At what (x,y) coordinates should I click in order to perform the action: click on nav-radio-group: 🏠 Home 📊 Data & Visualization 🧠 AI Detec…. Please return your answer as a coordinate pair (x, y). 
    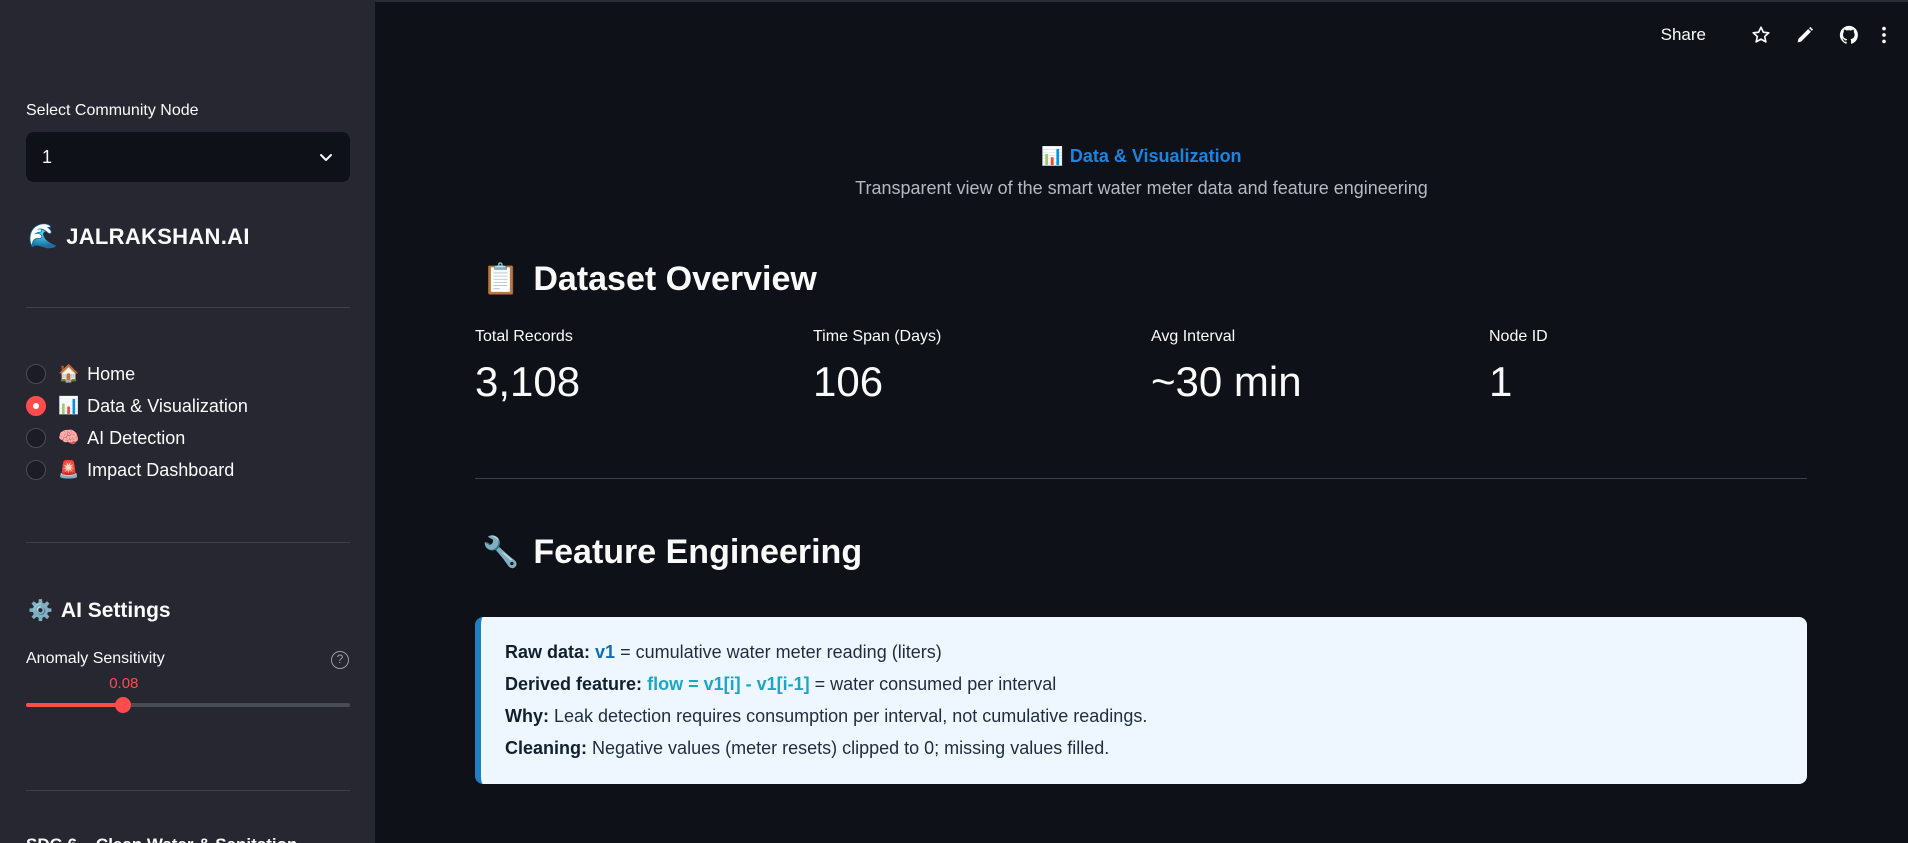
    Looking at the image, I should click on (137, 422).